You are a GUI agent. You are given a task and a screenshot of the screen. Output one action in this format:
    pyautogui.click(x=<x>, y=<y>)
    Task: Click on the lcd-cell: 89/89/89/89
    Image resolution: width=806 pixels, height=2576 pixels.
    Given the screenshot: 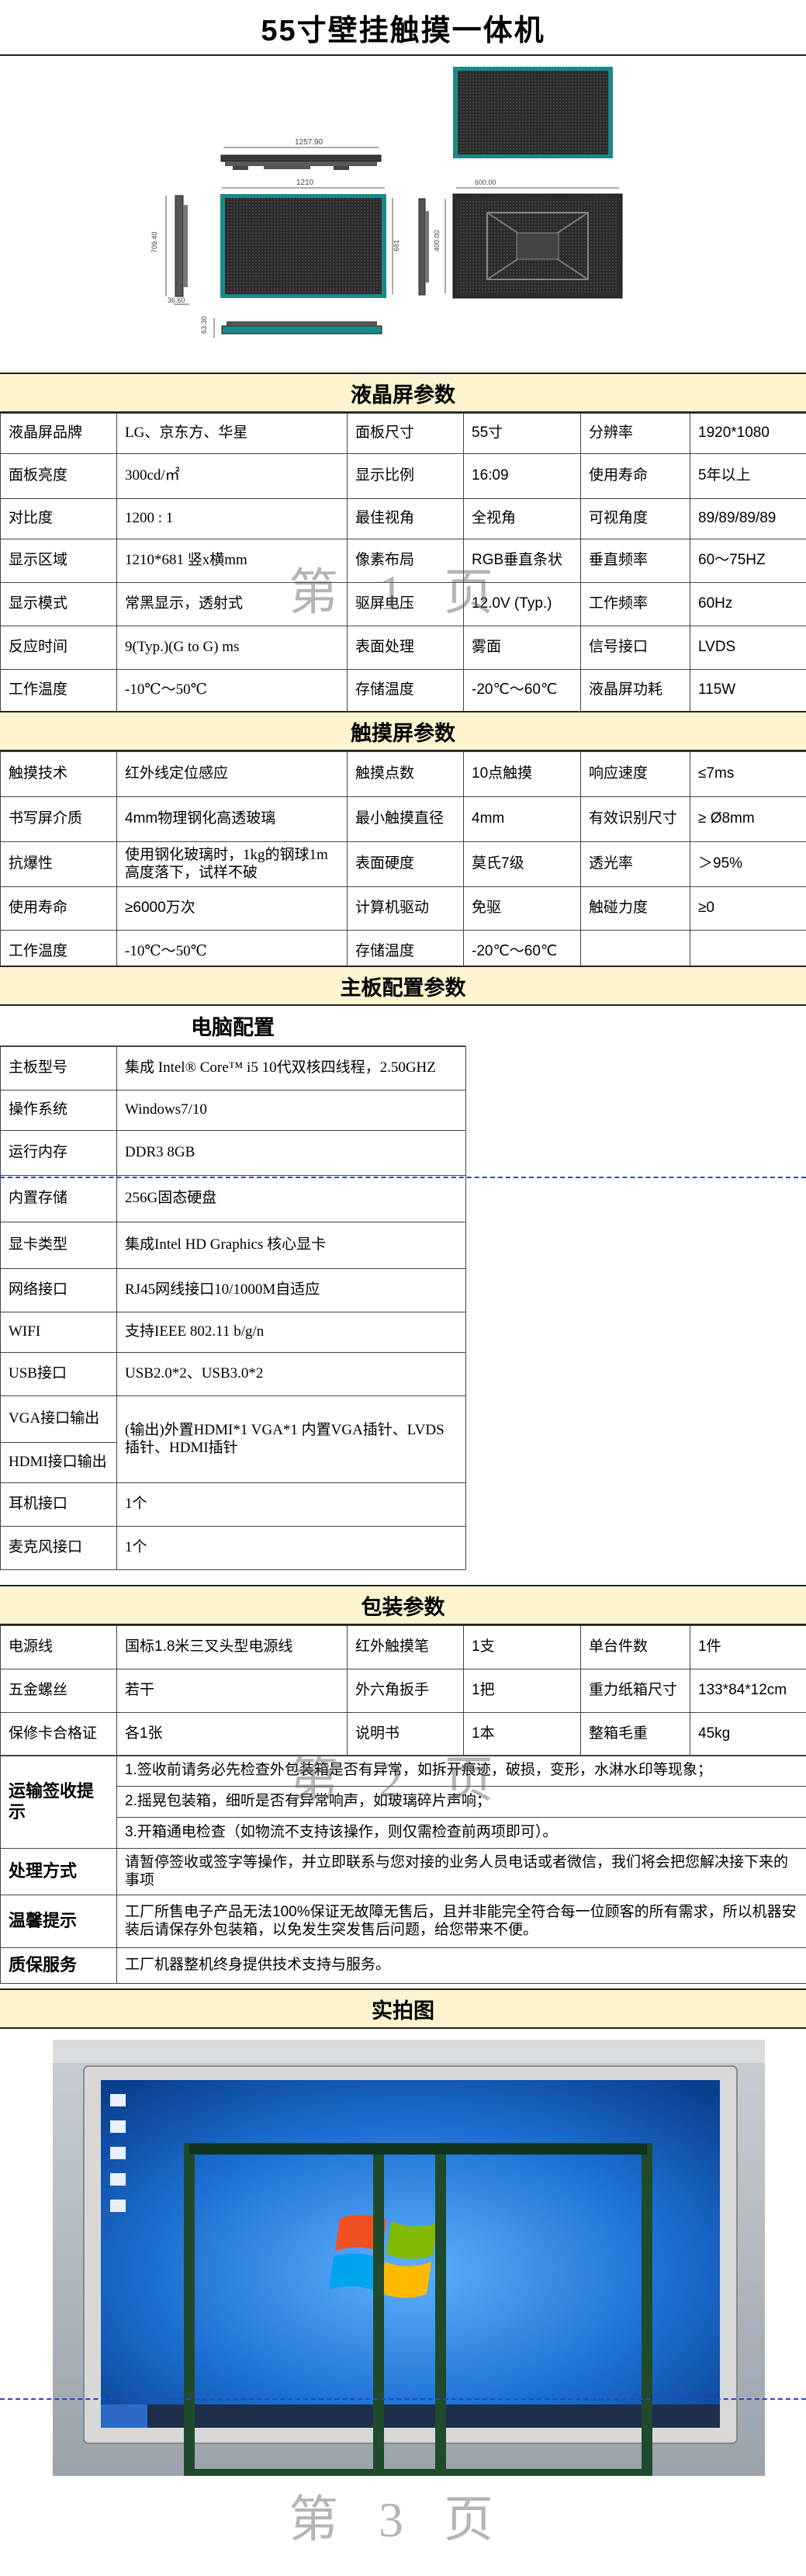 What is the action you would take?
    pyautogui.click(x=748, y=518)
    